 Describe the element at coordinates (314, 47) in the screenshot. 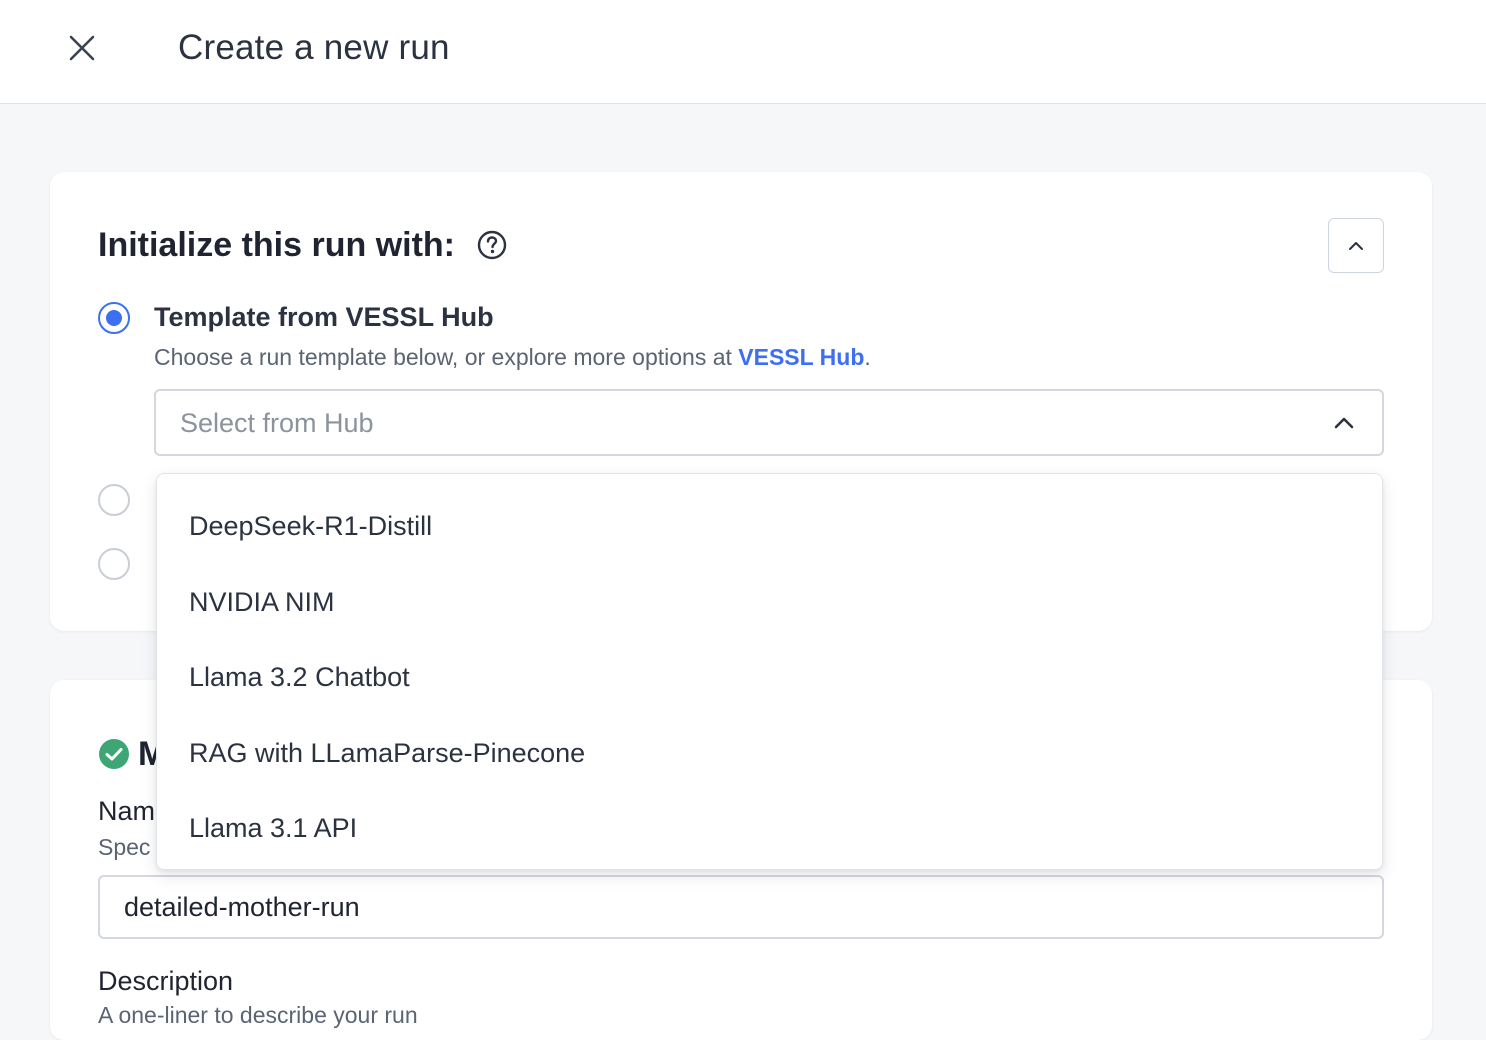

I see `page-title: Create a new run` at that location.